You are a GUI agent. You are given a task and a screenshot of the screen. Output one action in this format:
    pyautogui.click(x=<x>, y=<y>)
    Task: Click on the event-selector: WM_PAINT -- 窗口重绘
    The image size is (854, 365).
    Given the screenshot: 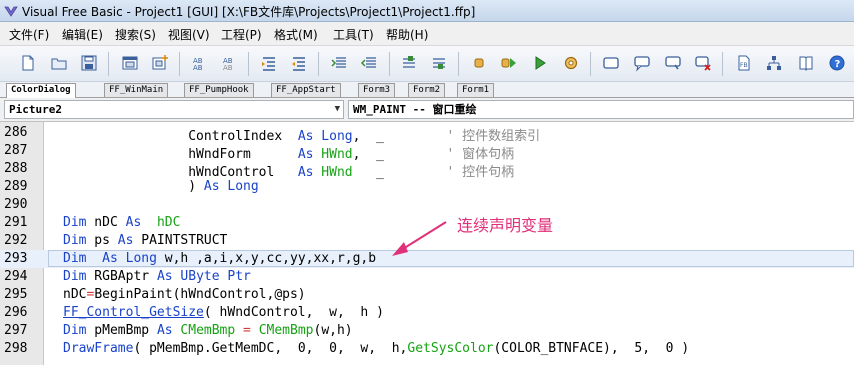 What is the action you would take?
    pyautogui.click(x=601, y=109)
    